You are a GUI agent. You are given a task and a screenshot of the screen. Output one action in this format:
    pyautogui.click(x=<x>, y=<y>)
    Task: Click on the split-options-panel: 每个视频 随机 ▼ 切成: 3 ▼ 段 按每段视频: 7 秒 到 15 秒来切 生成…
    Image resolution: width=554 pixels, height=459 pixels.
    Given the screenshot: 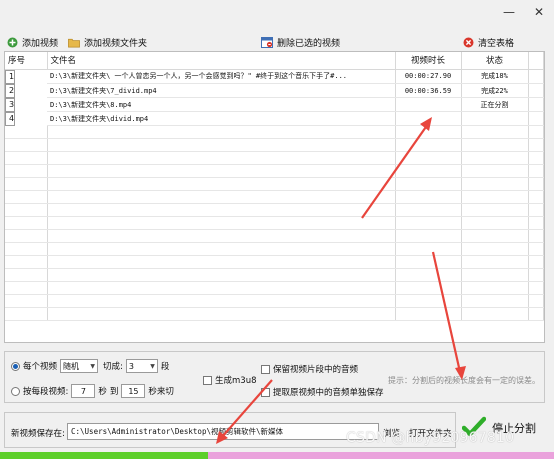 What is the action you would take?
    pyautogui.click(x=274, y=377)
    